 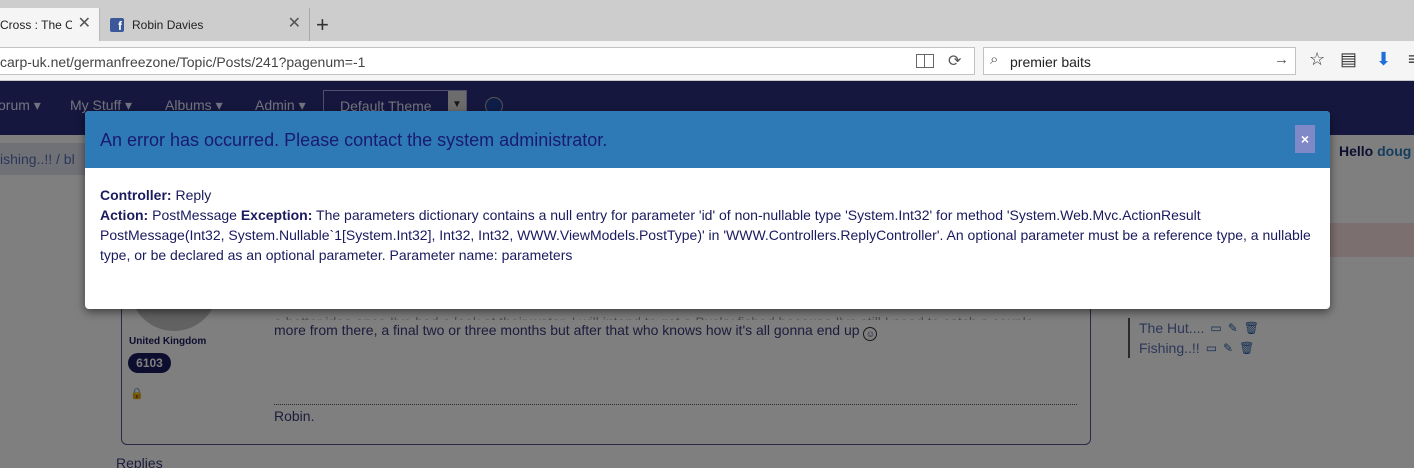 I want to click on reload-icon: ⟳, so click(x=954, y=61).